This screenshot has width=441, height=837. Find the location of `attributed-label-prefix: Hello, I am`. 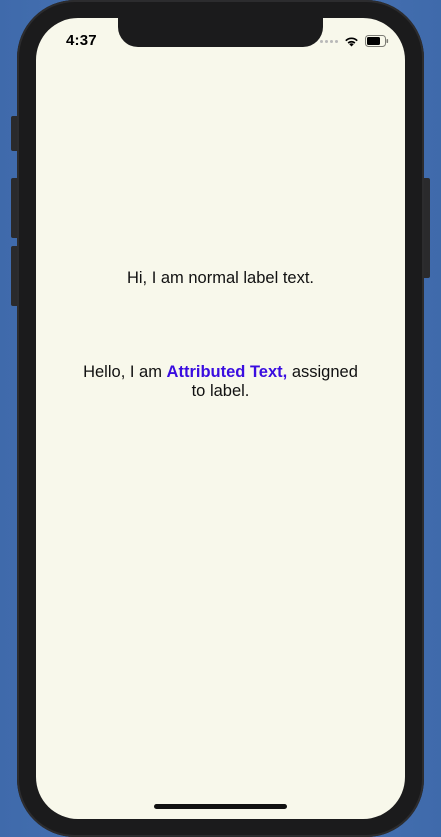

attributed-label-prefix: Hello, I am is located at coordinates (125, 372).